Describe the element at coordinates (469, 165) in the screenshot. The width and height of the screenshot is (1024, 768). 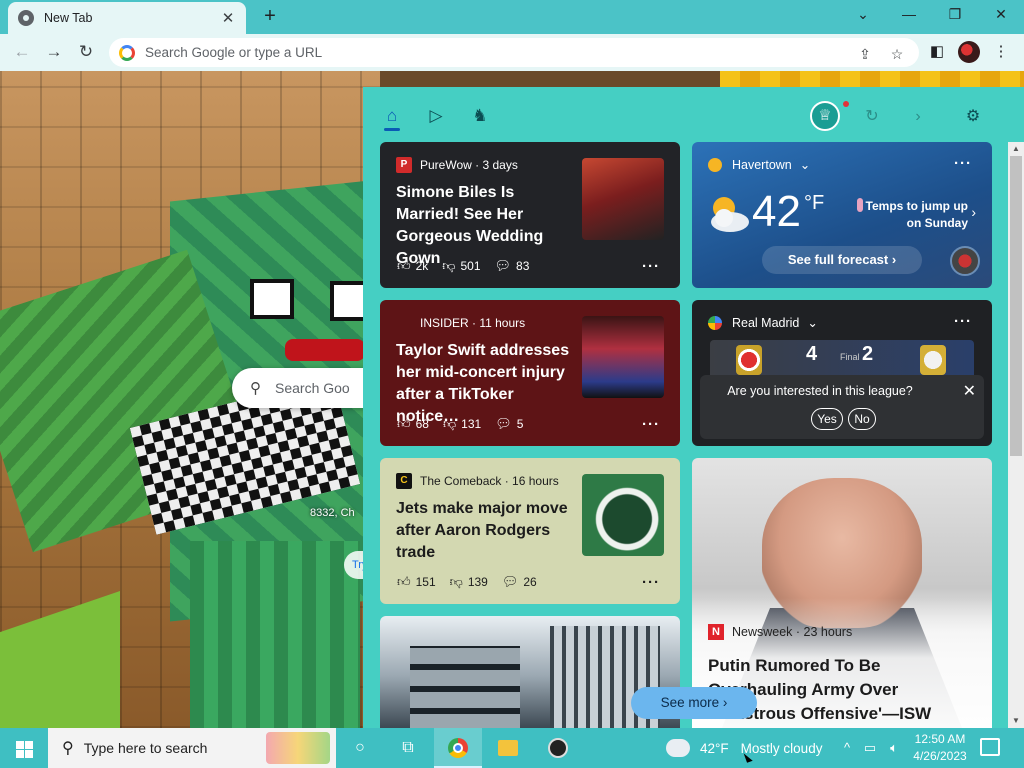
I see `source-label: PureWow · 3 days` at that location.